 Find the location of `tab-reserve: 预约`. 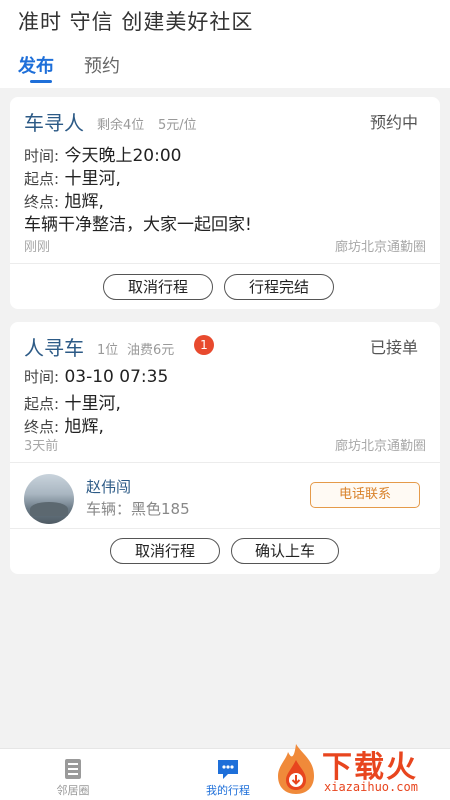

tab-reserve: 预约 is located at coordinates (102, 65).